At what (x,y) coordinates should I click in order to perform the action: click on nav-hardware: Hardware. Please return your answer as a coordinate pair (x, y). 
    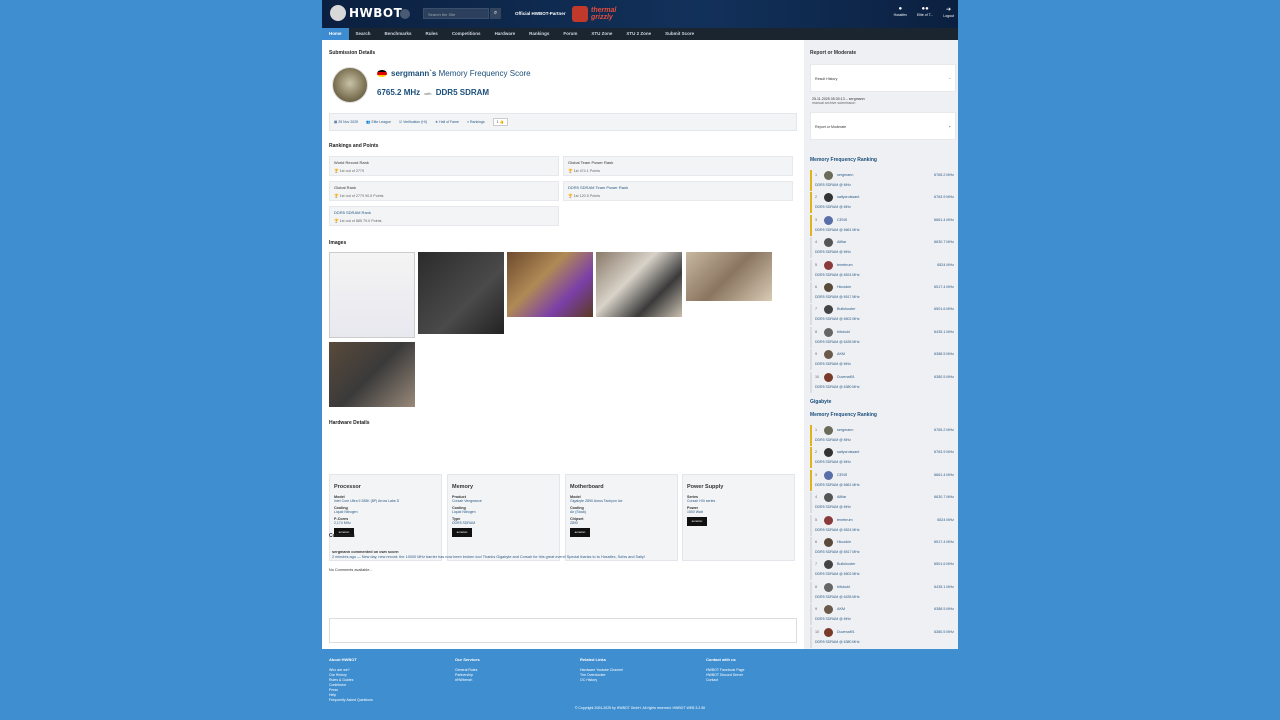
    Looking at the image, I should click on (505, 34).